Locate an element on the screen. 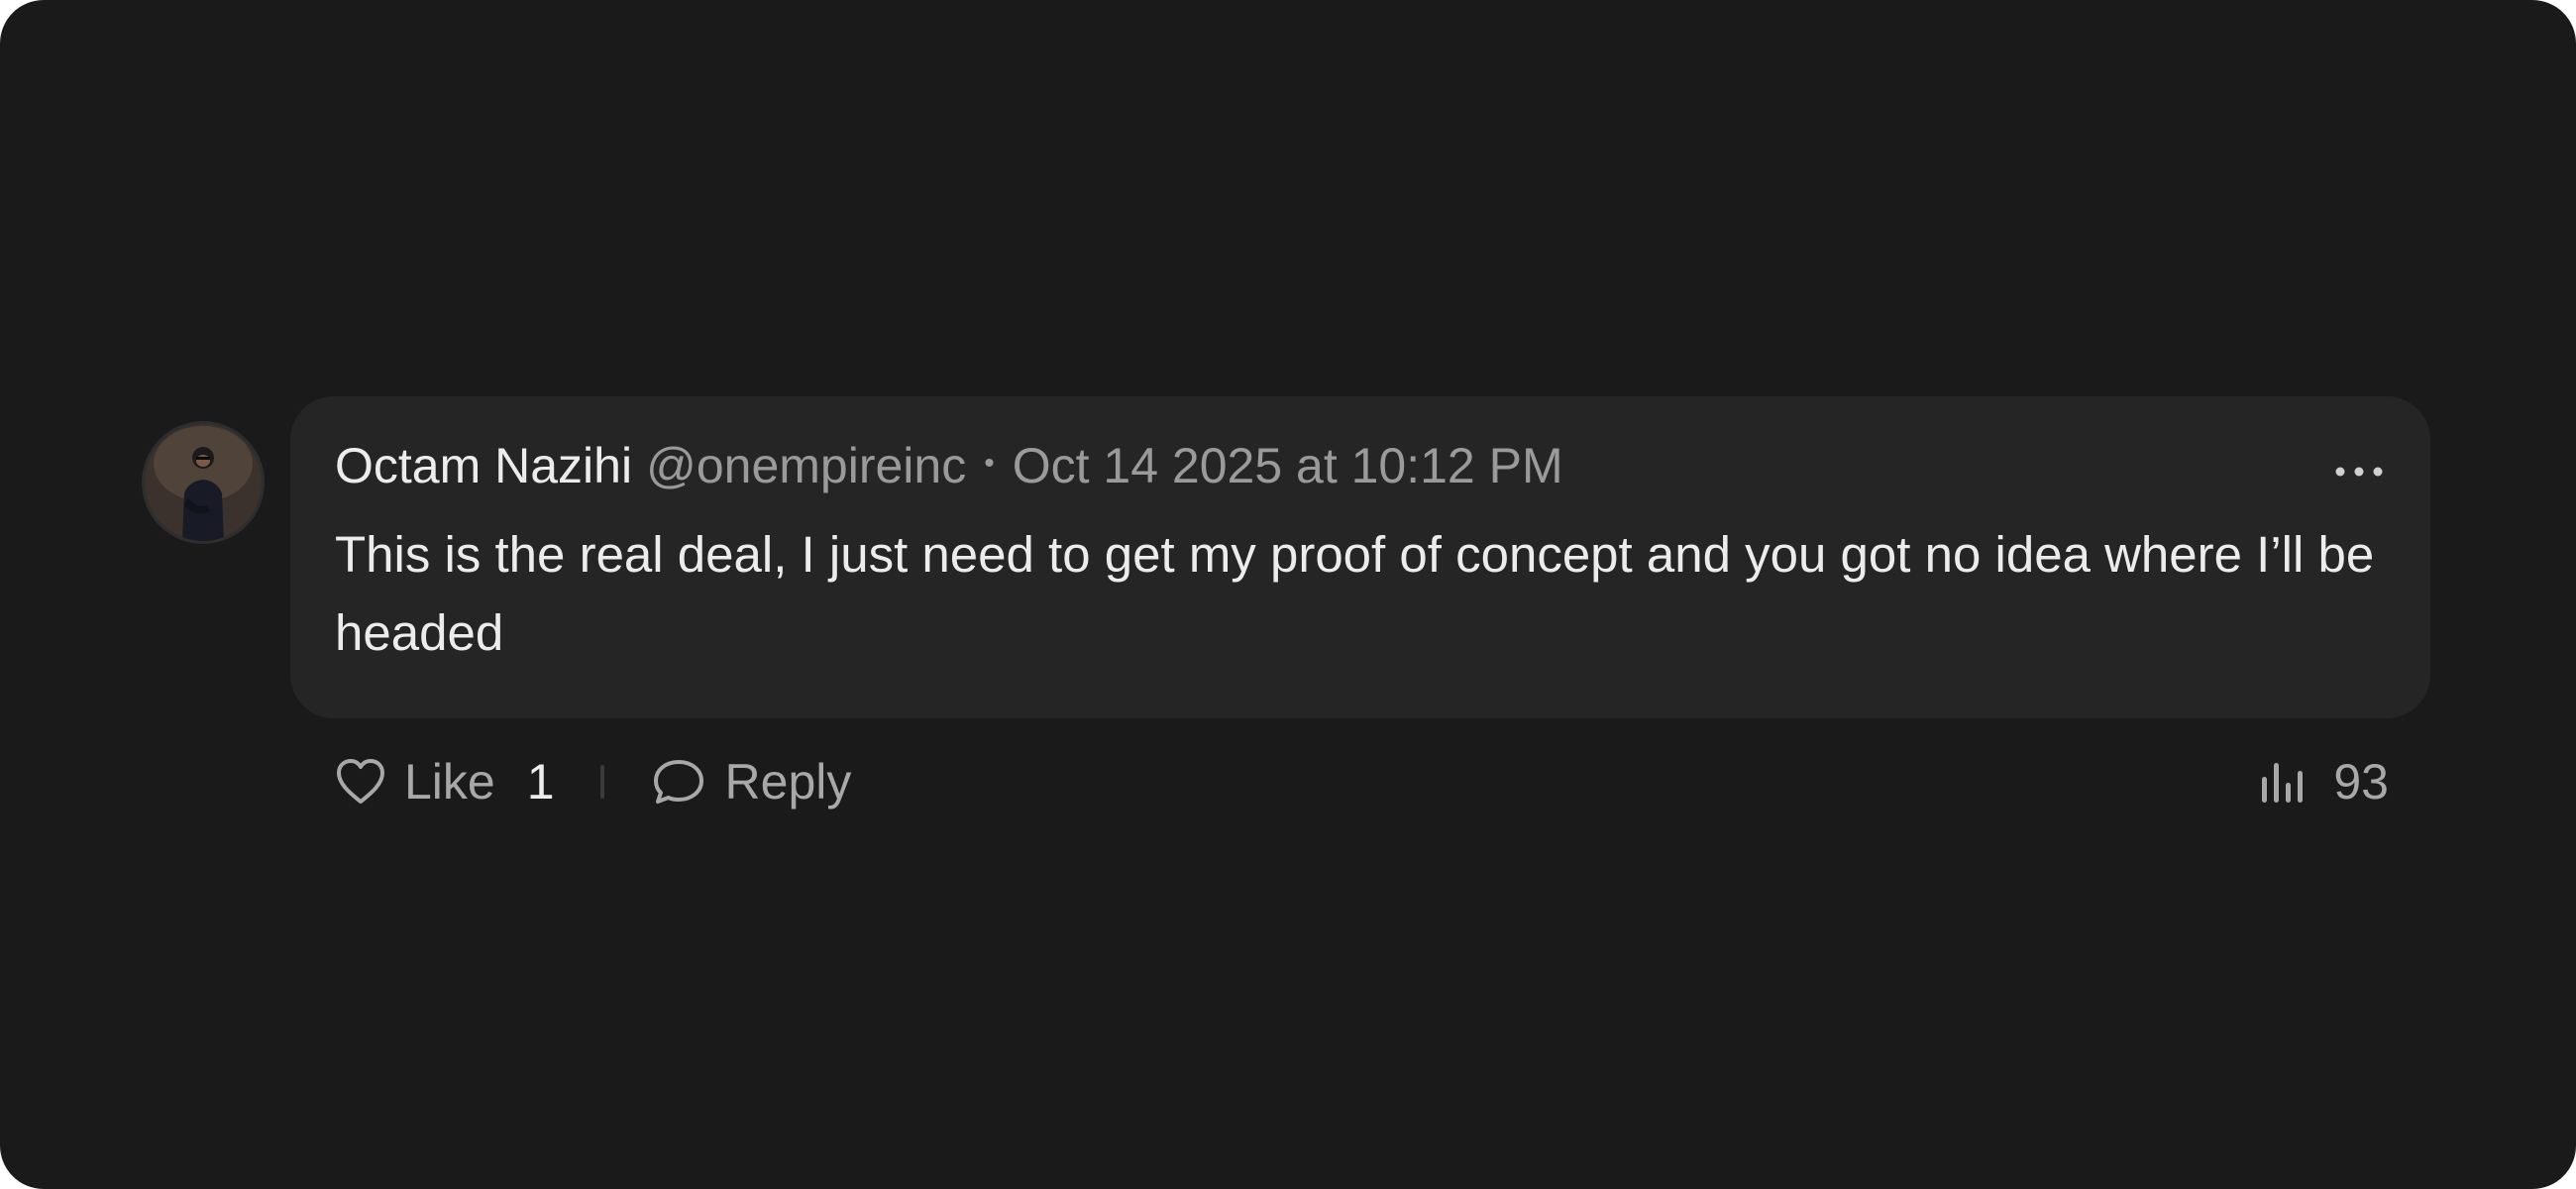 The width and height of the screenshot is (2576, 1189). more-options-button is located at coordinates (2359, 472).